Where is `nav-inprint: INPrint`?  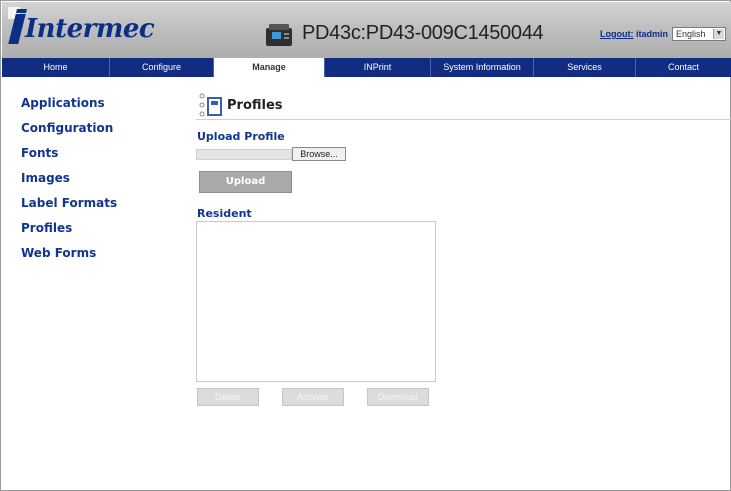 nav-inprint: INPrint is located at coordinates (378, 67).